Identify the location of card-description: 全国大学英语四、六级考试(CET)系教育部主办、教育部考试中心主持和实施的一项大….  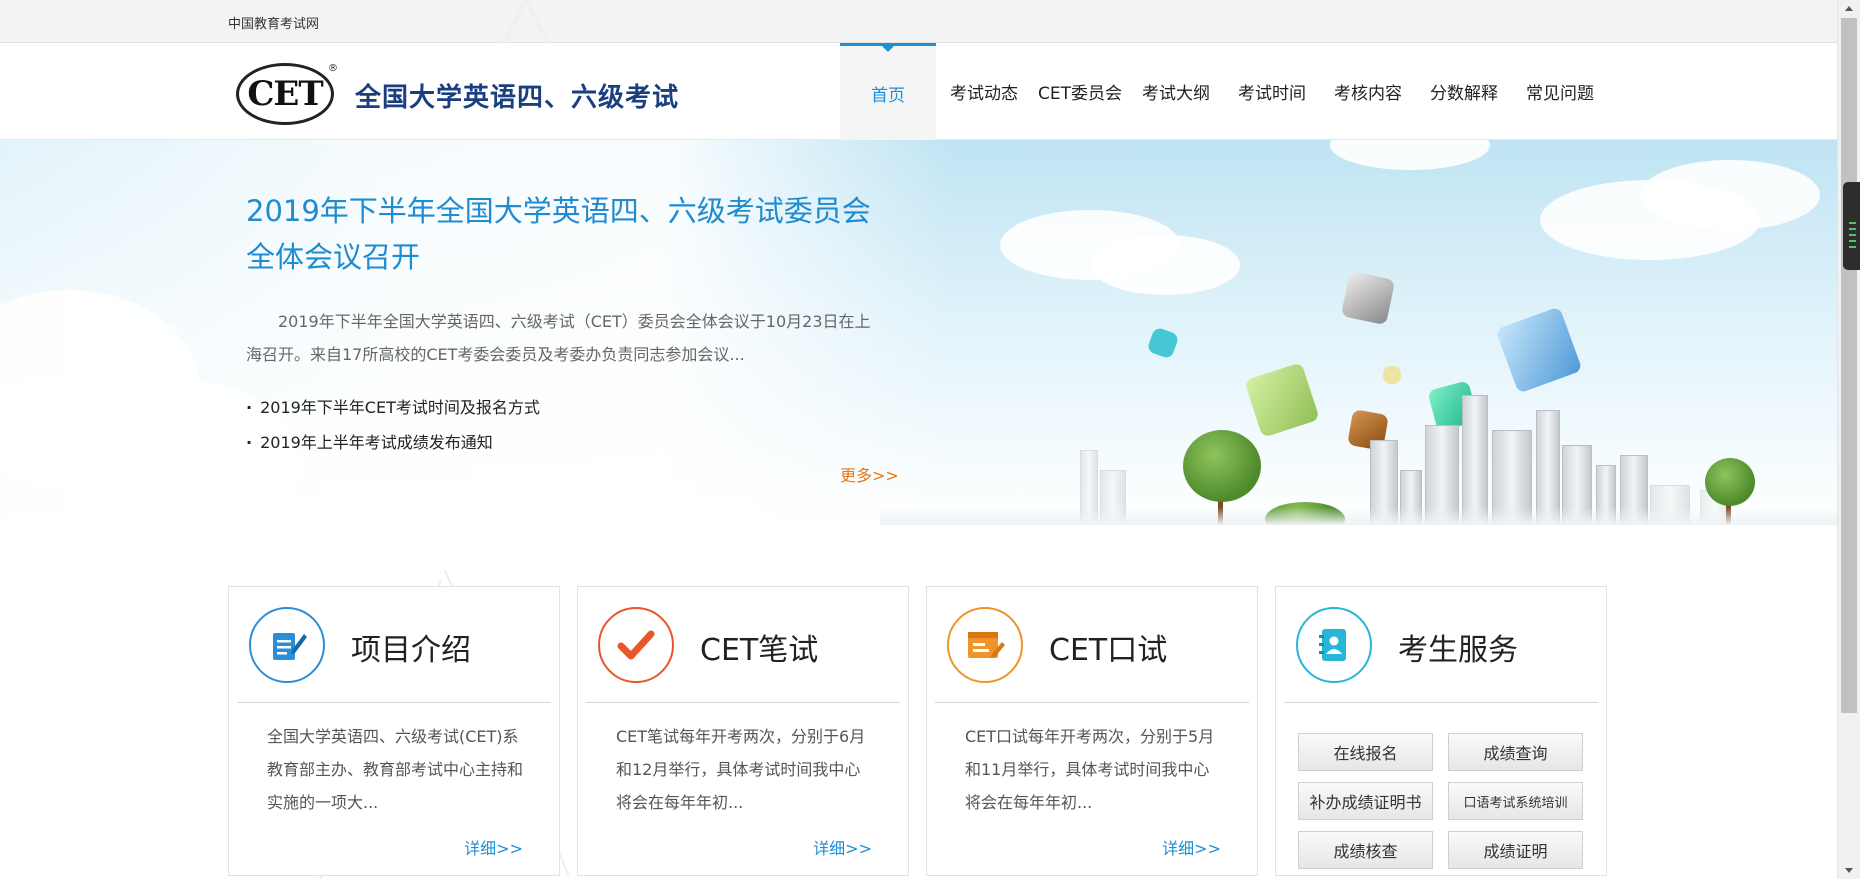
(395, 769).